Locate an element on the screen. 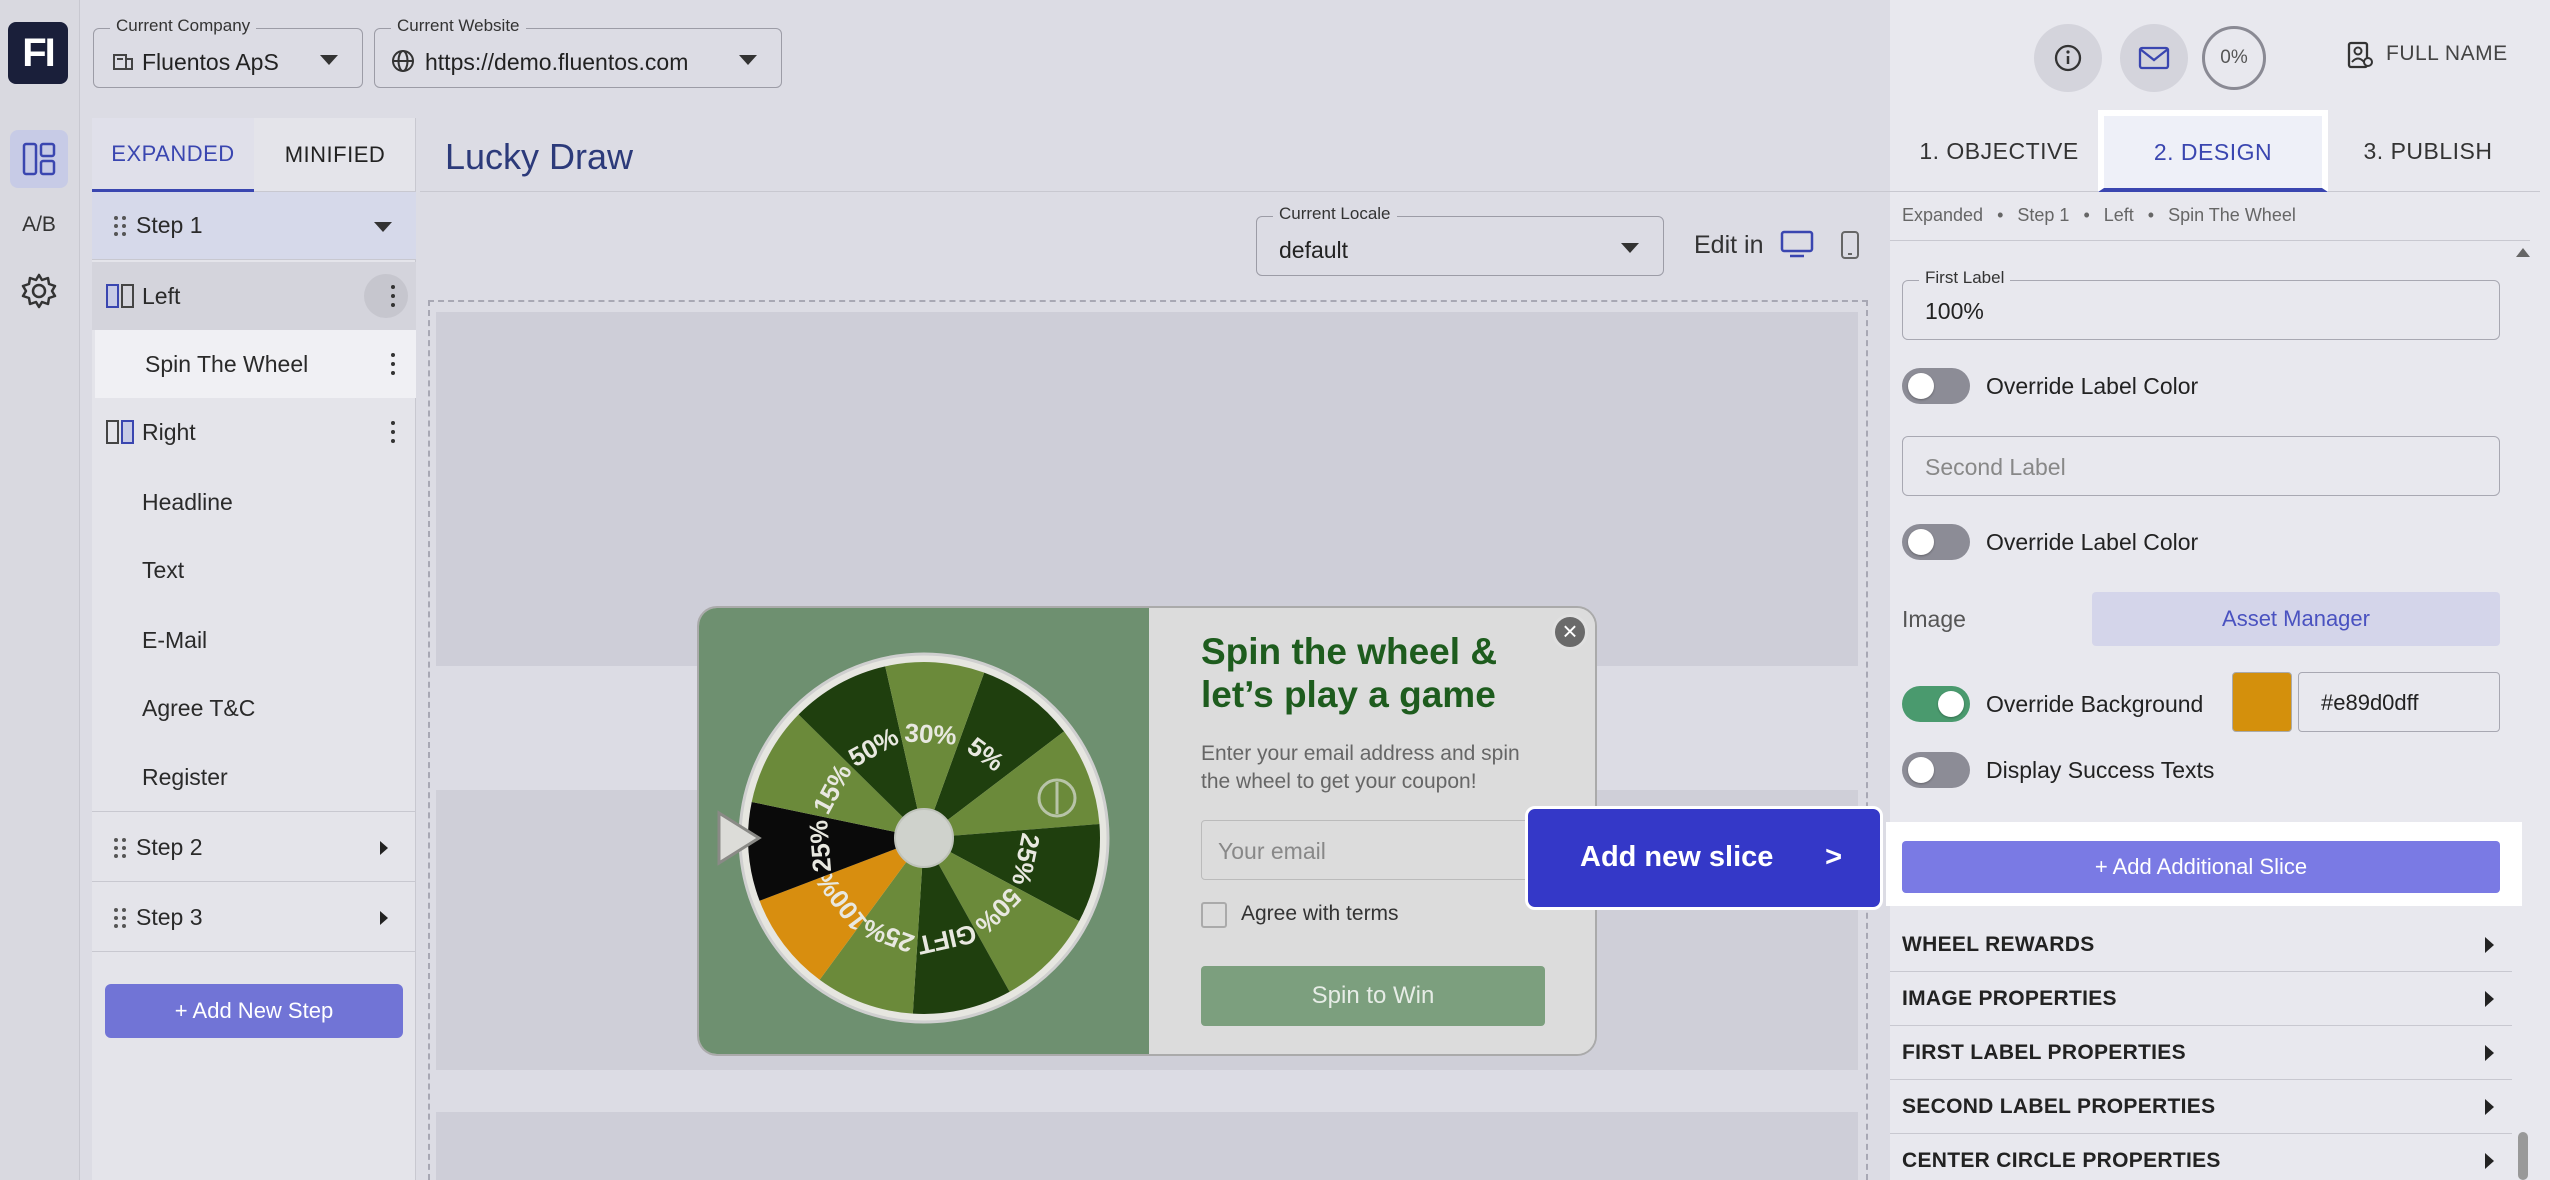 This screenshot has width=2550, height=1180. wheel-panel: 5% 25% 50% GIFT 25% 100% 25% 15% 50% 30% is located at coordinates (924, 832).